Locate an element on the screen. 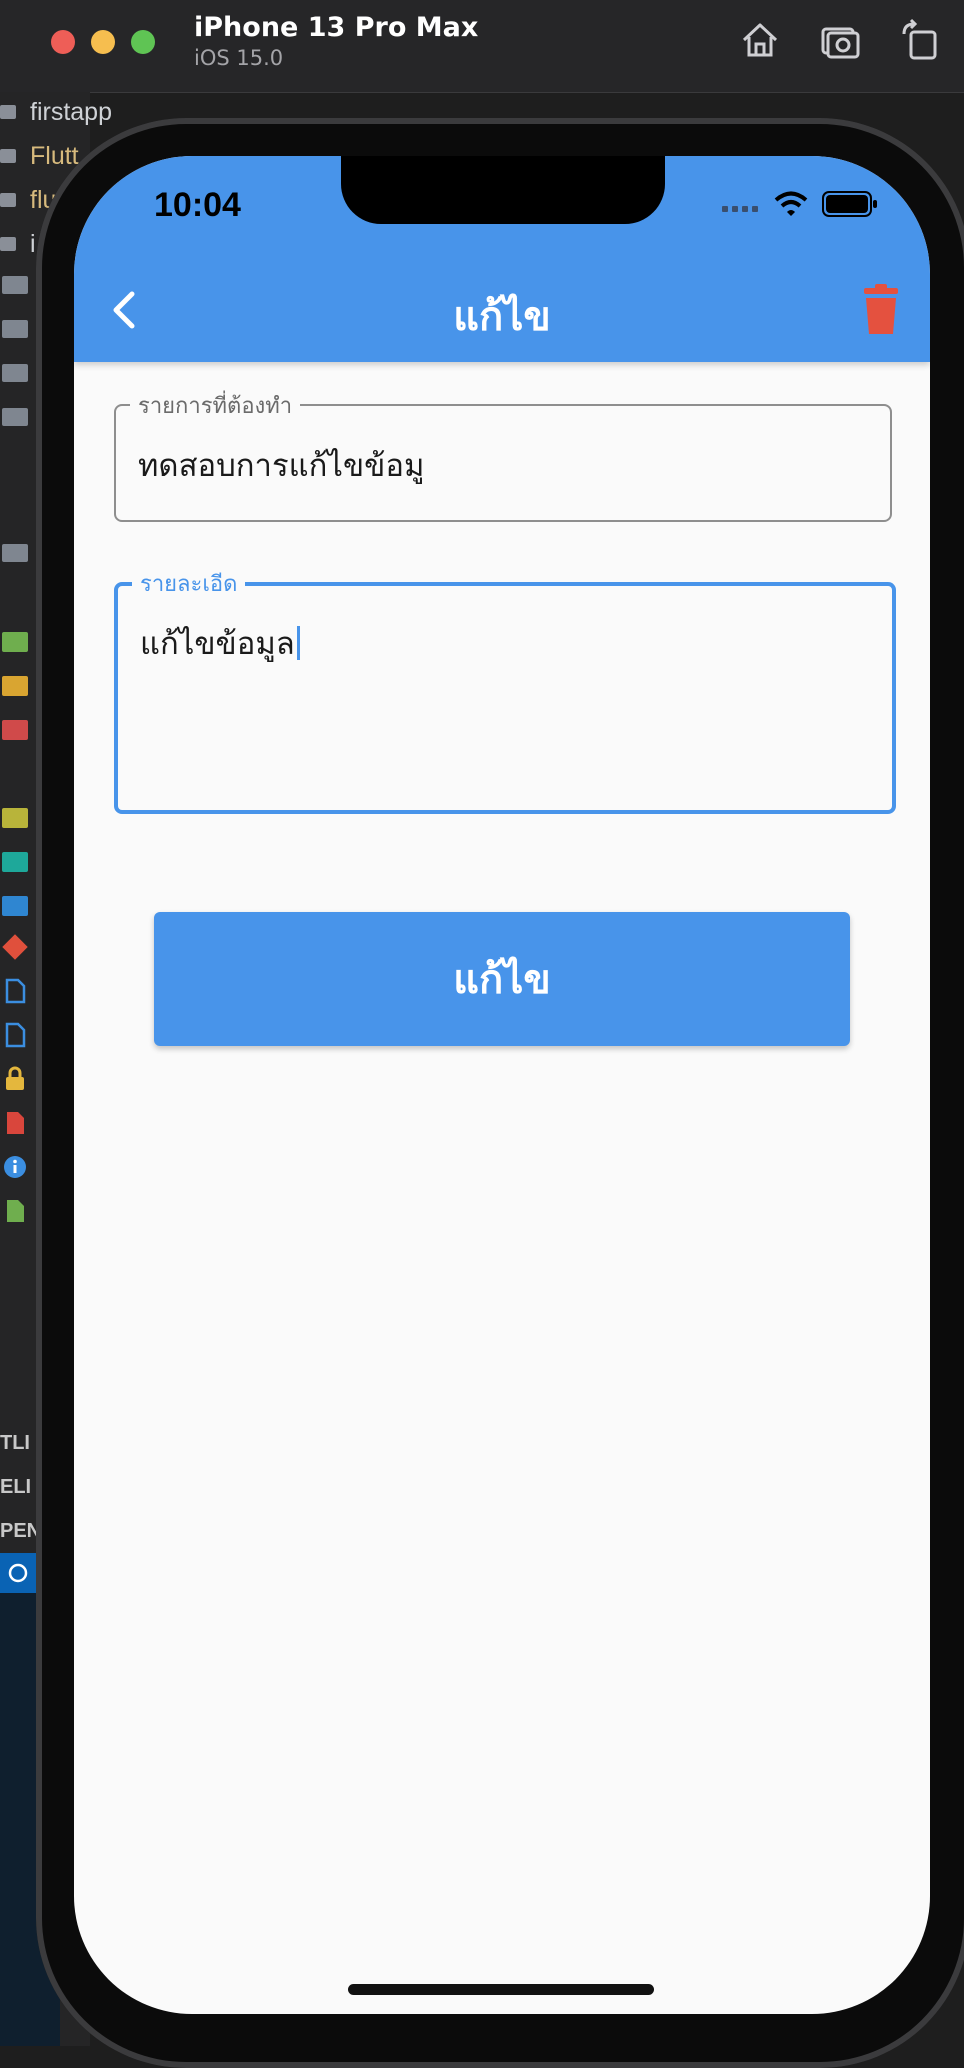 The width and height of the screenshot is (964, 2068). close-window-button is located at coordinates (63, 42).